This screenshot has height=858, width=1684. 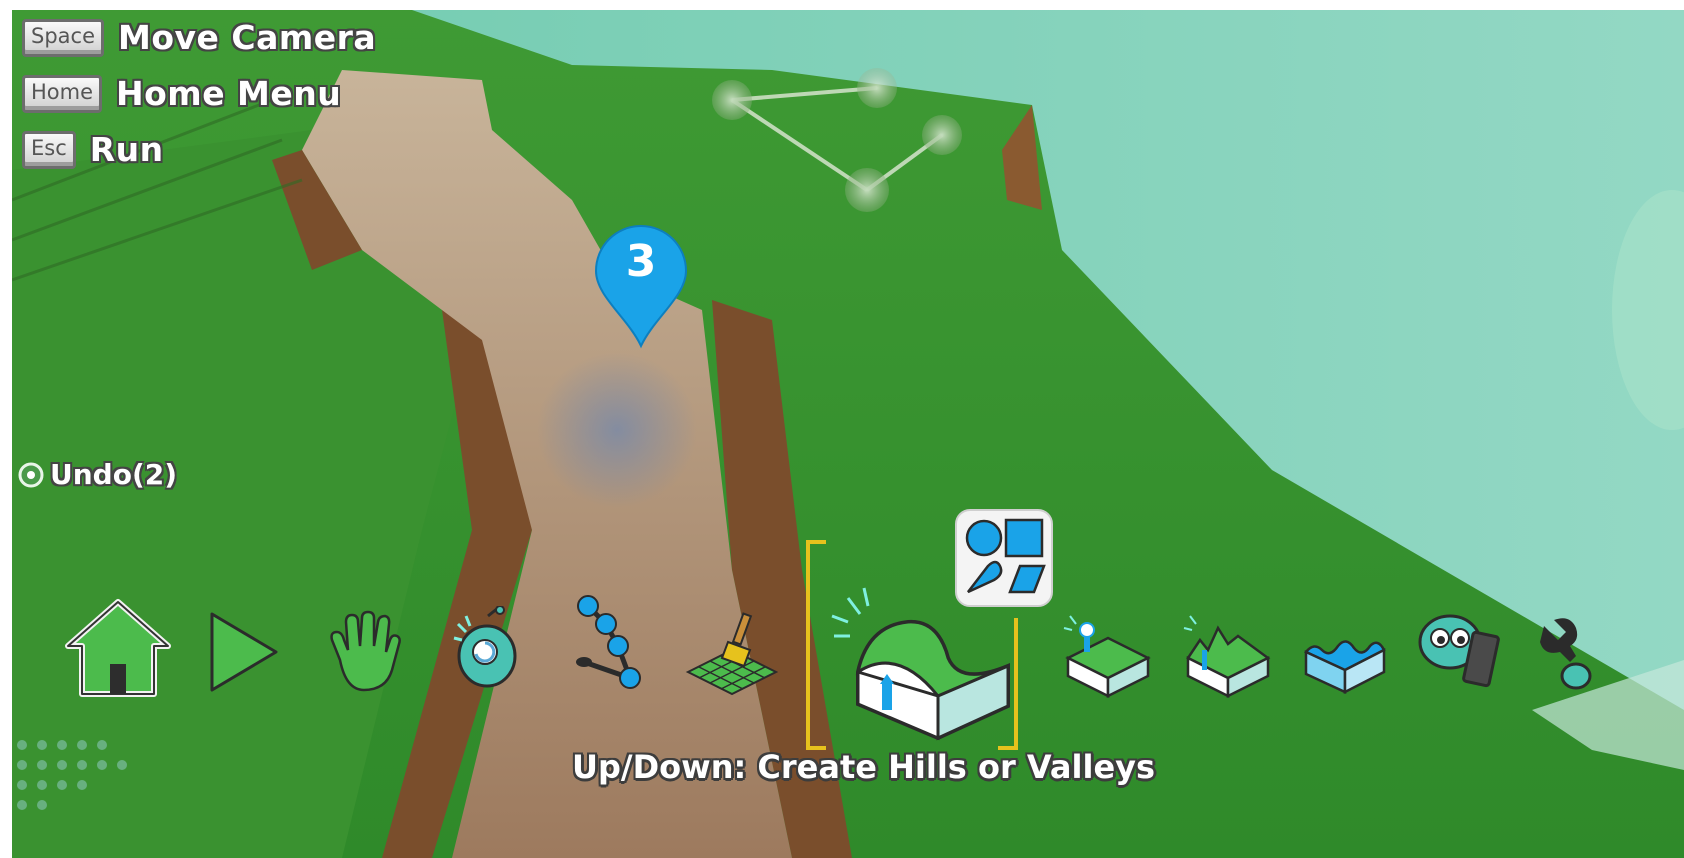 I want to click on water-tool, so click(x=1345, y=656).